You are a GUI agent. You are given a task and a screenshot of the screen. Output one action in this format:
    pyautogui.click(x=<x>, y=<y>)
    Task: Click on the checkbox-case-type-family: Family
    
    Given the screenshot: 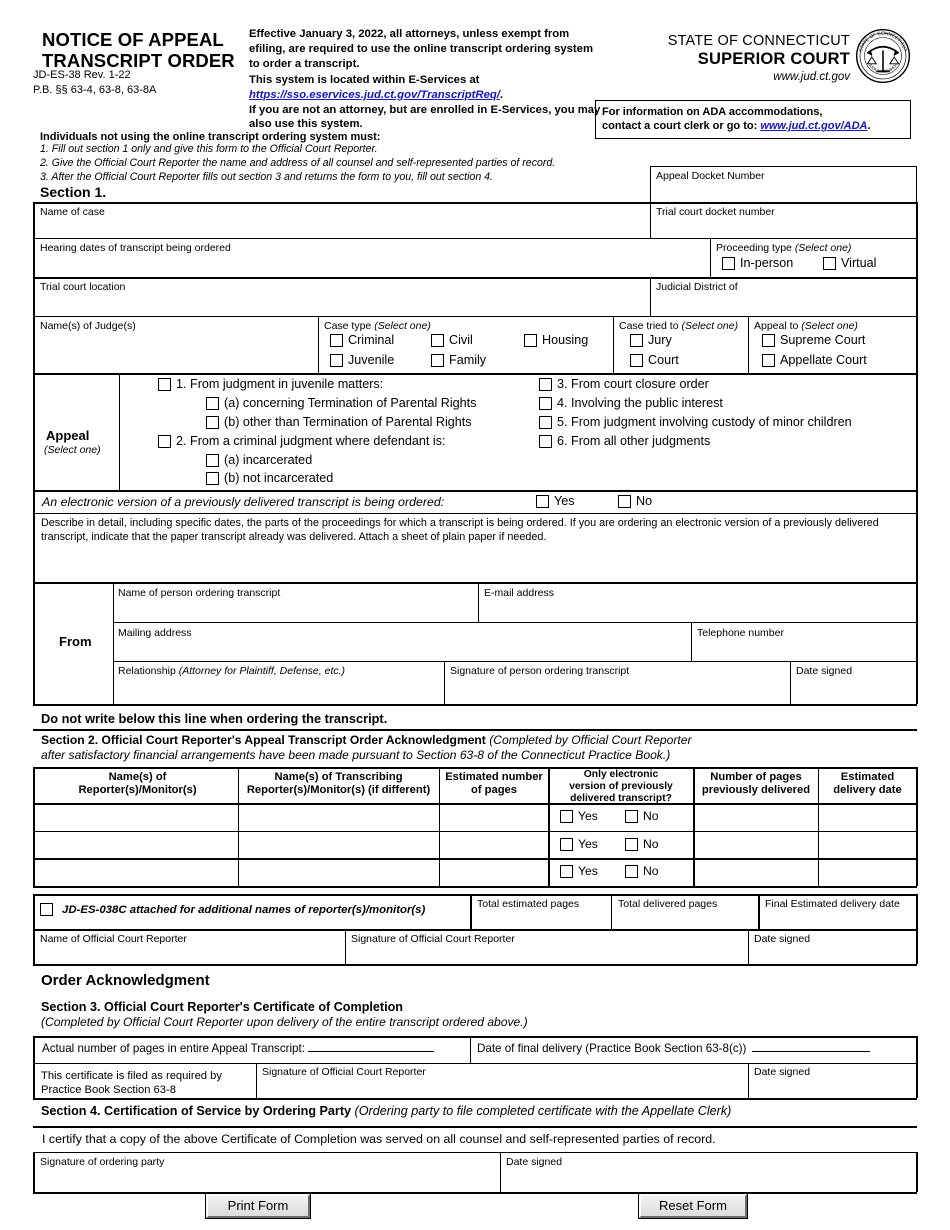 What is the action you would take?
    pyautogui.click(x=458, y=360)
    